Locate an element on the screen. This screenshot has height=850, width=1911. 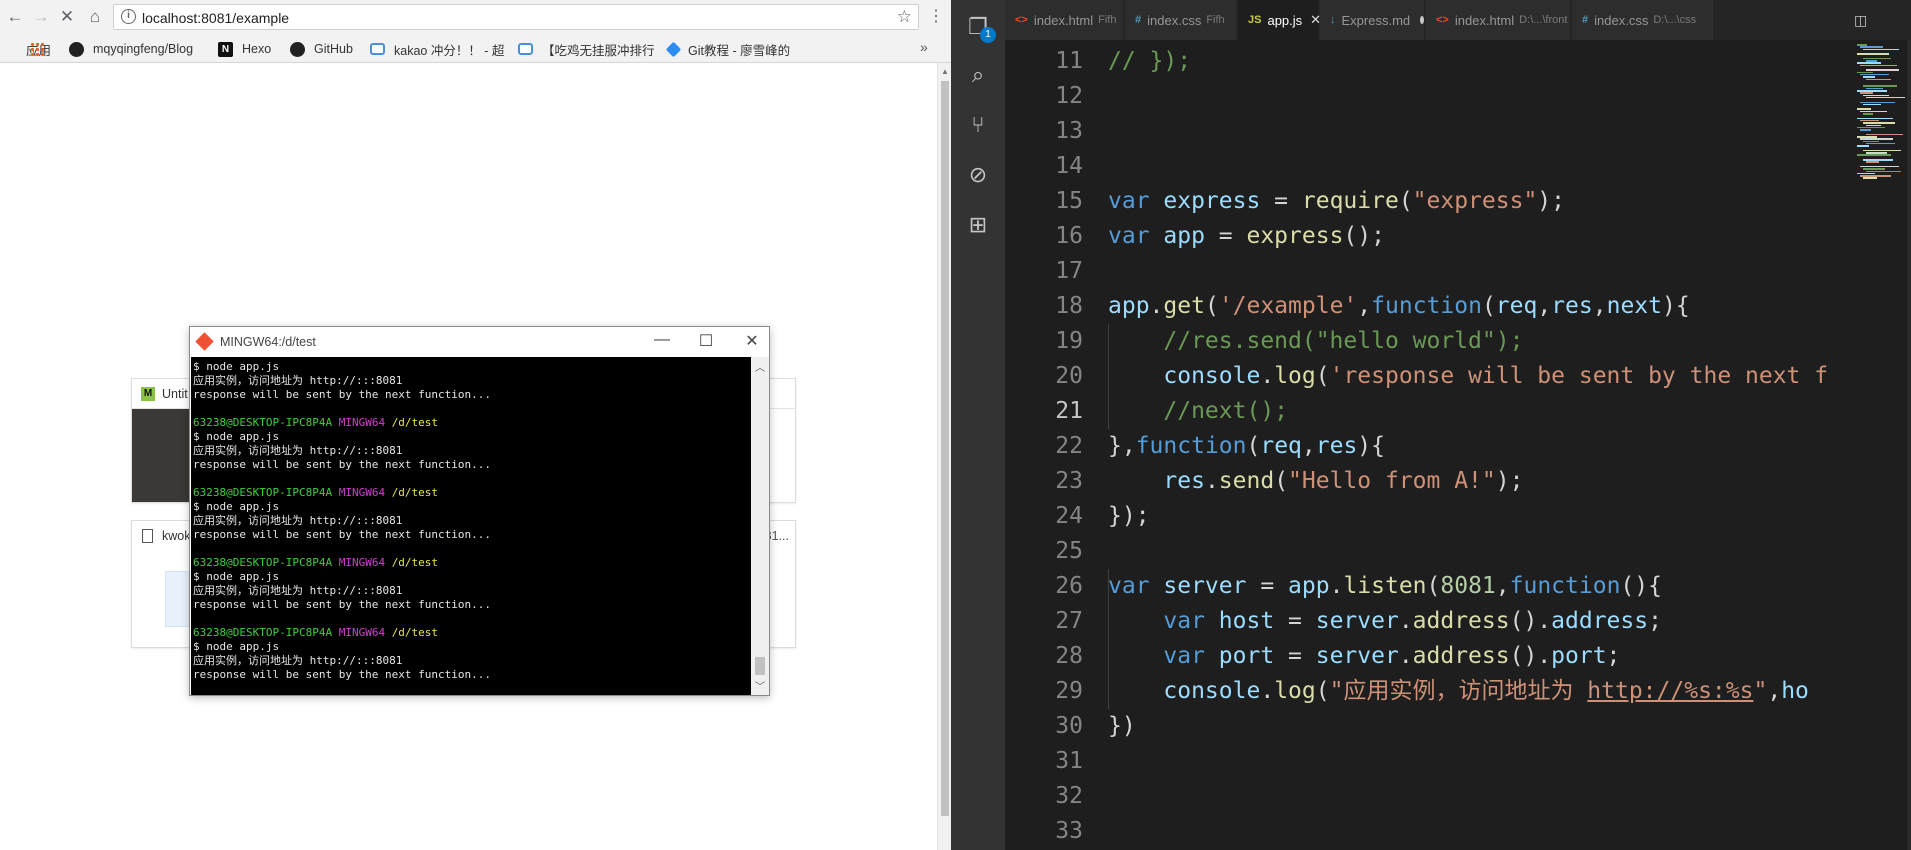
home-icon: ⌂ is located at coordinates (95, 17).